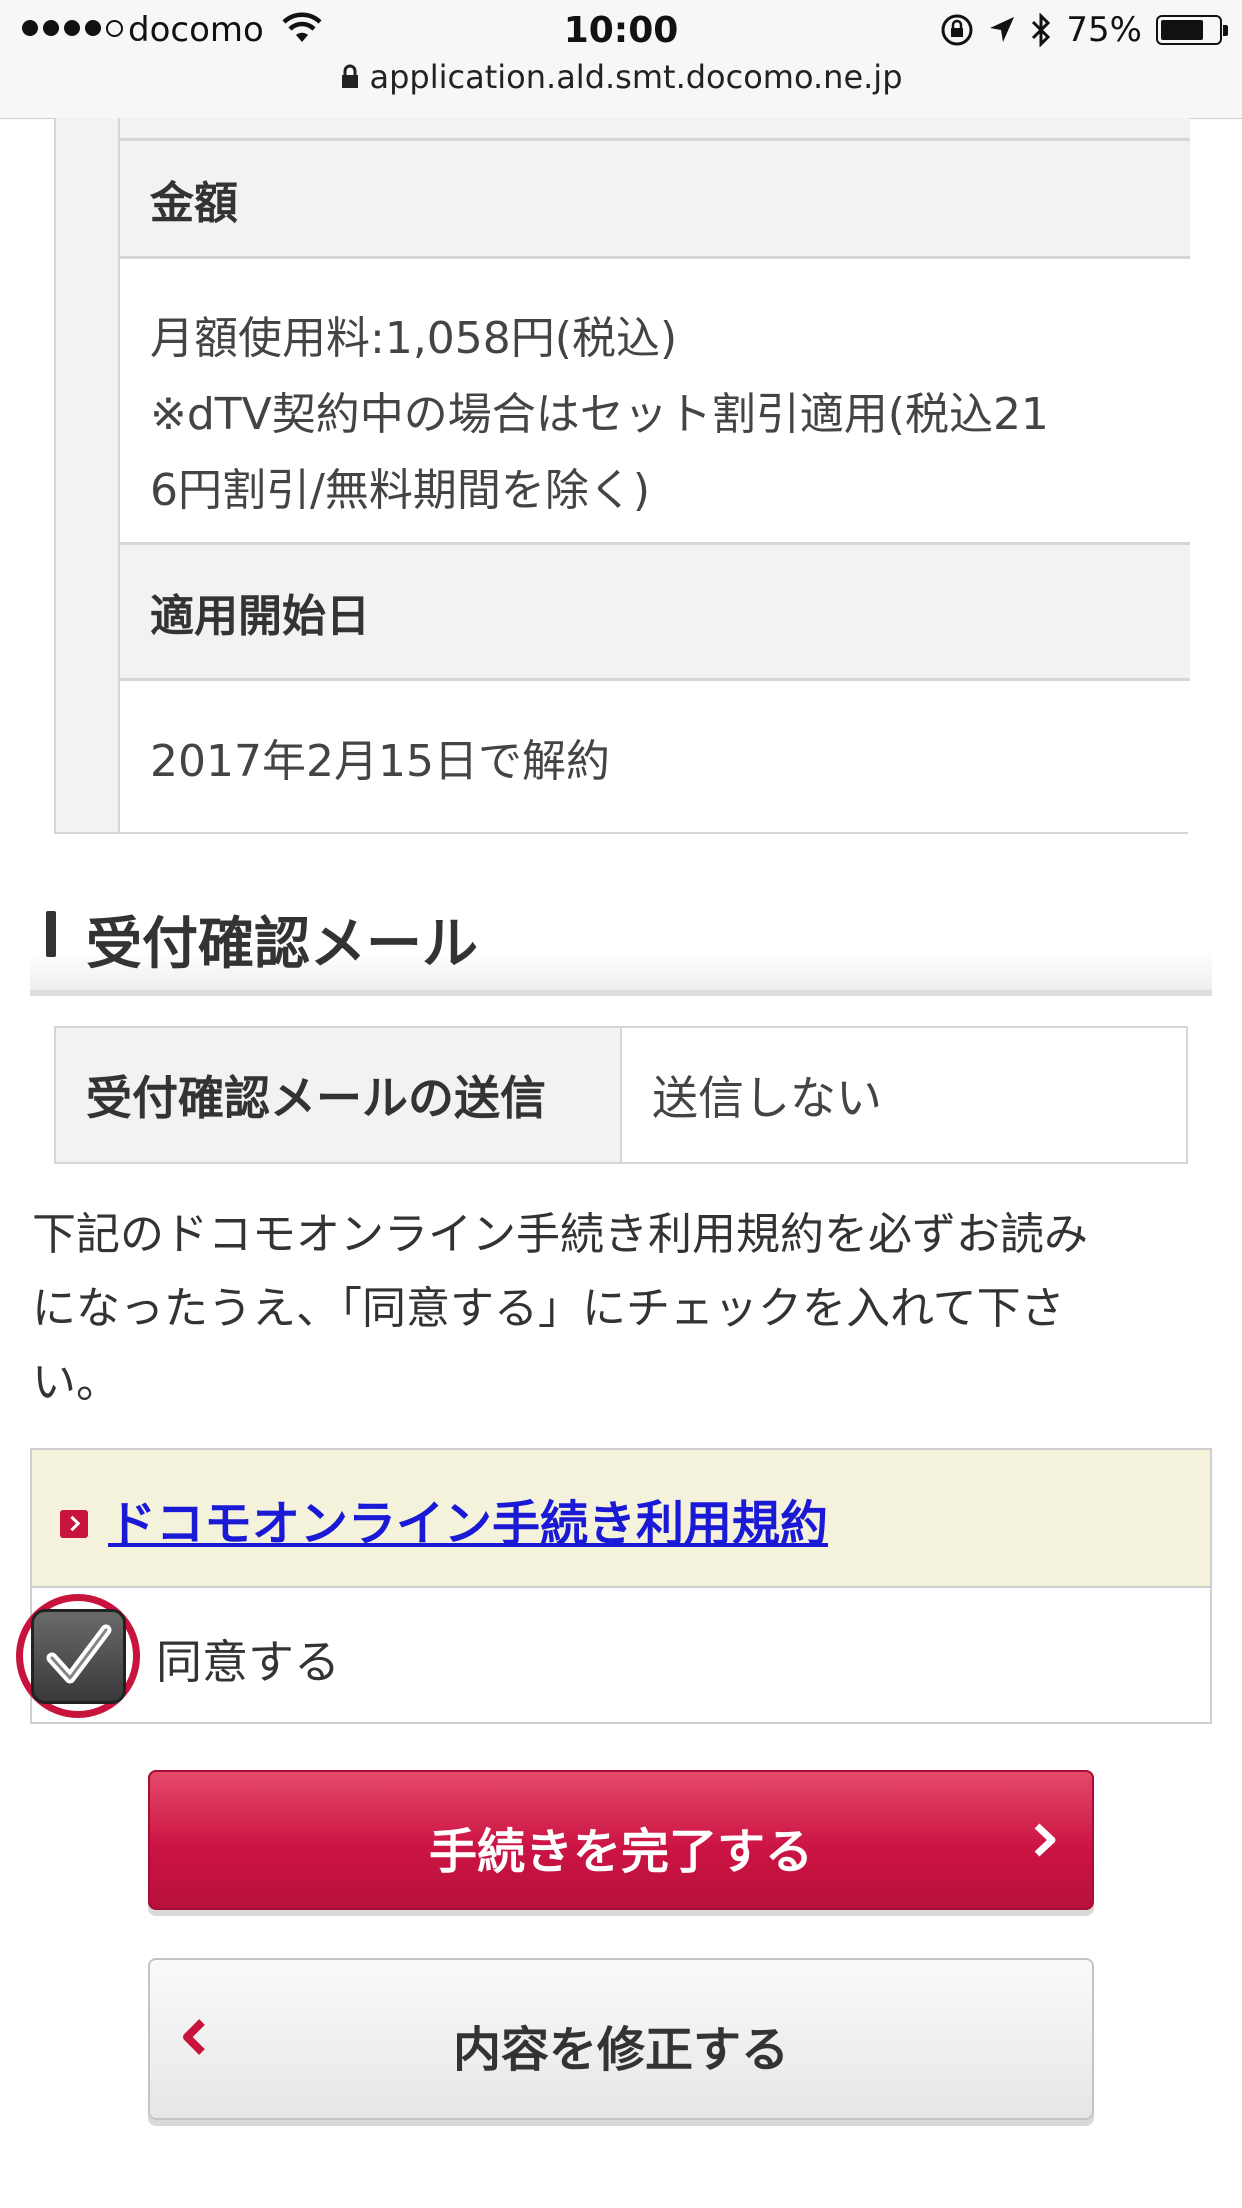 This screenshot has height=2208, width=1242. I want to click on complete-button: 手続きを完了する, so click(621, 1840).